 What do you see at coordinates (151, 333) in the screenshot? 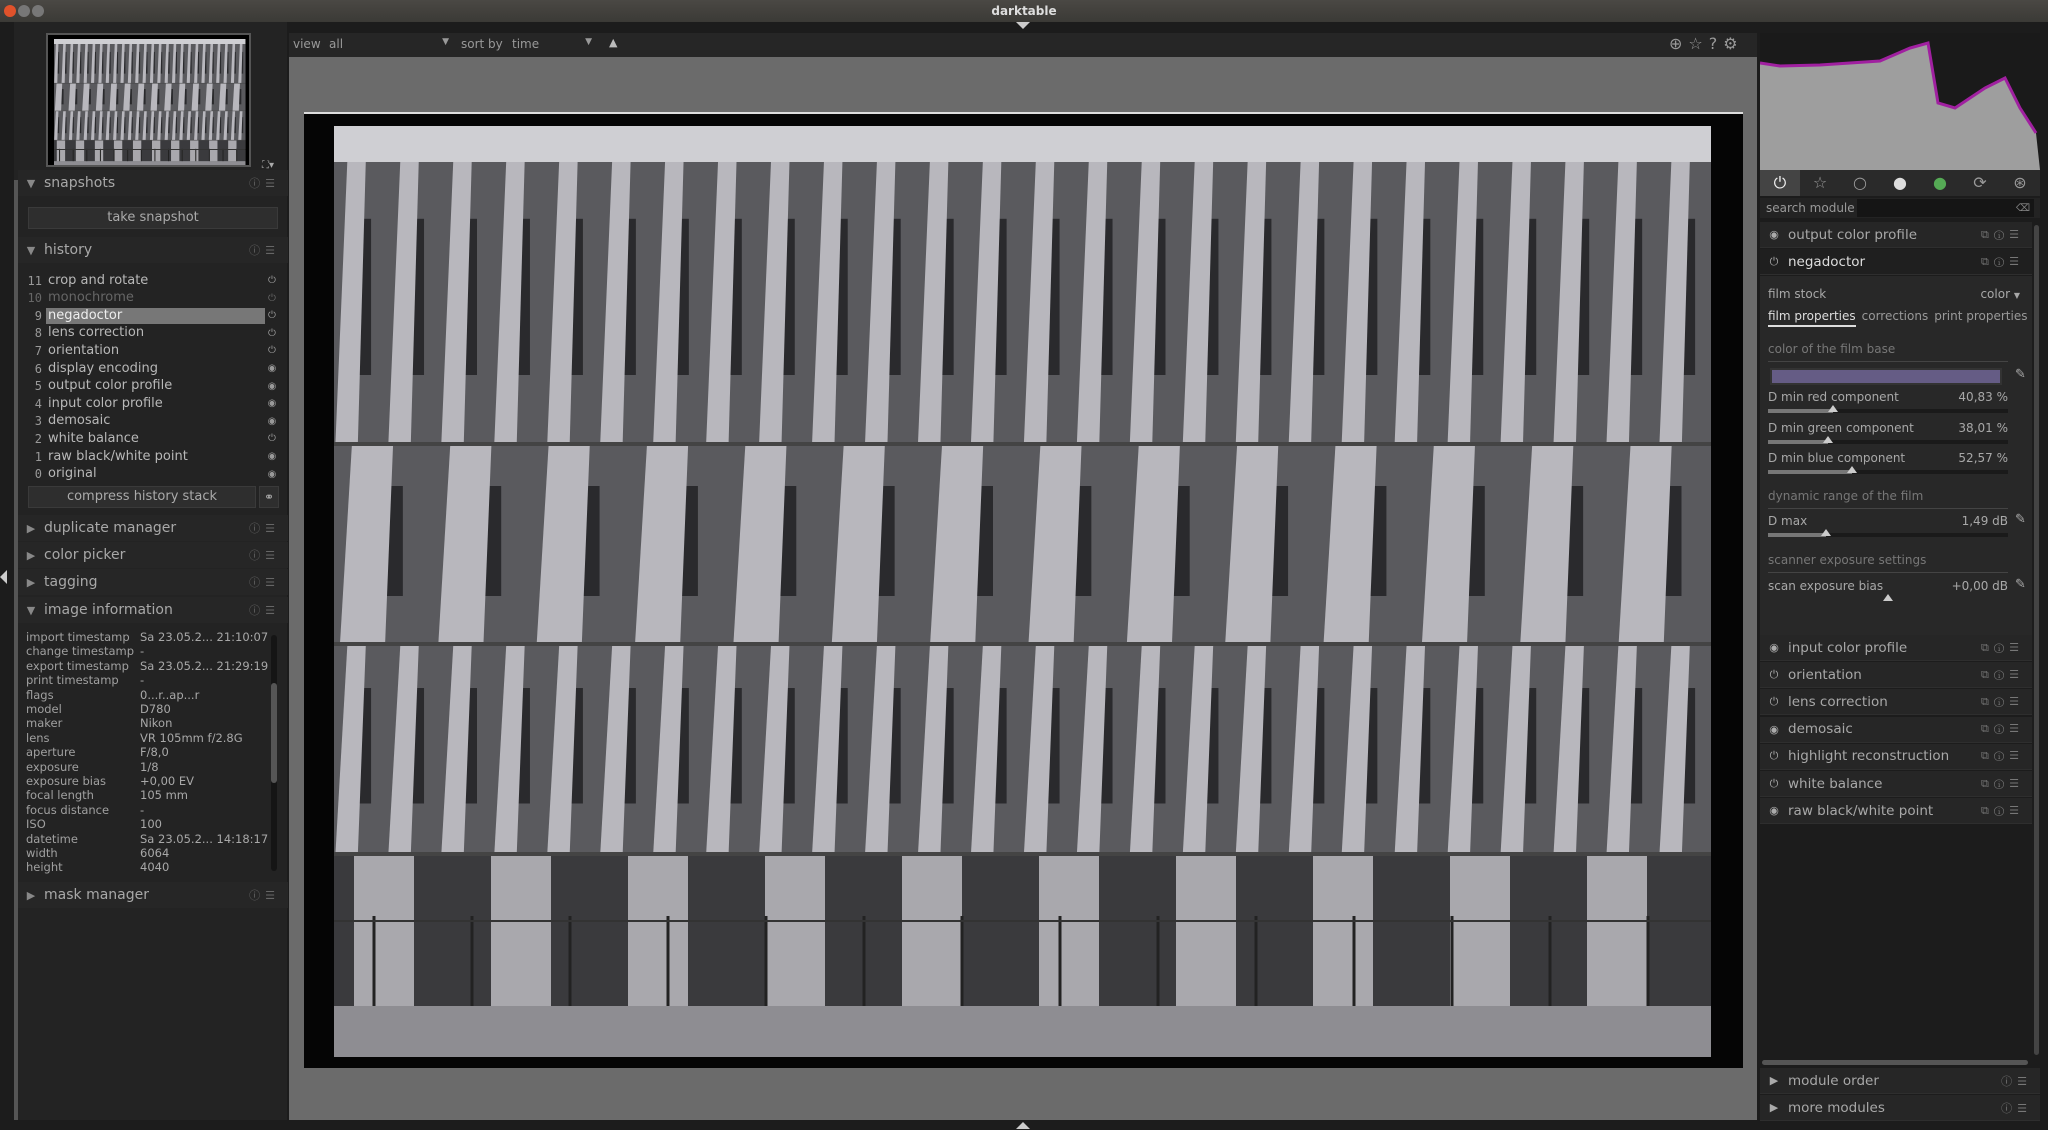
I see `history-item: 8 lens correction ⏻` at bounding box center [151, 333].